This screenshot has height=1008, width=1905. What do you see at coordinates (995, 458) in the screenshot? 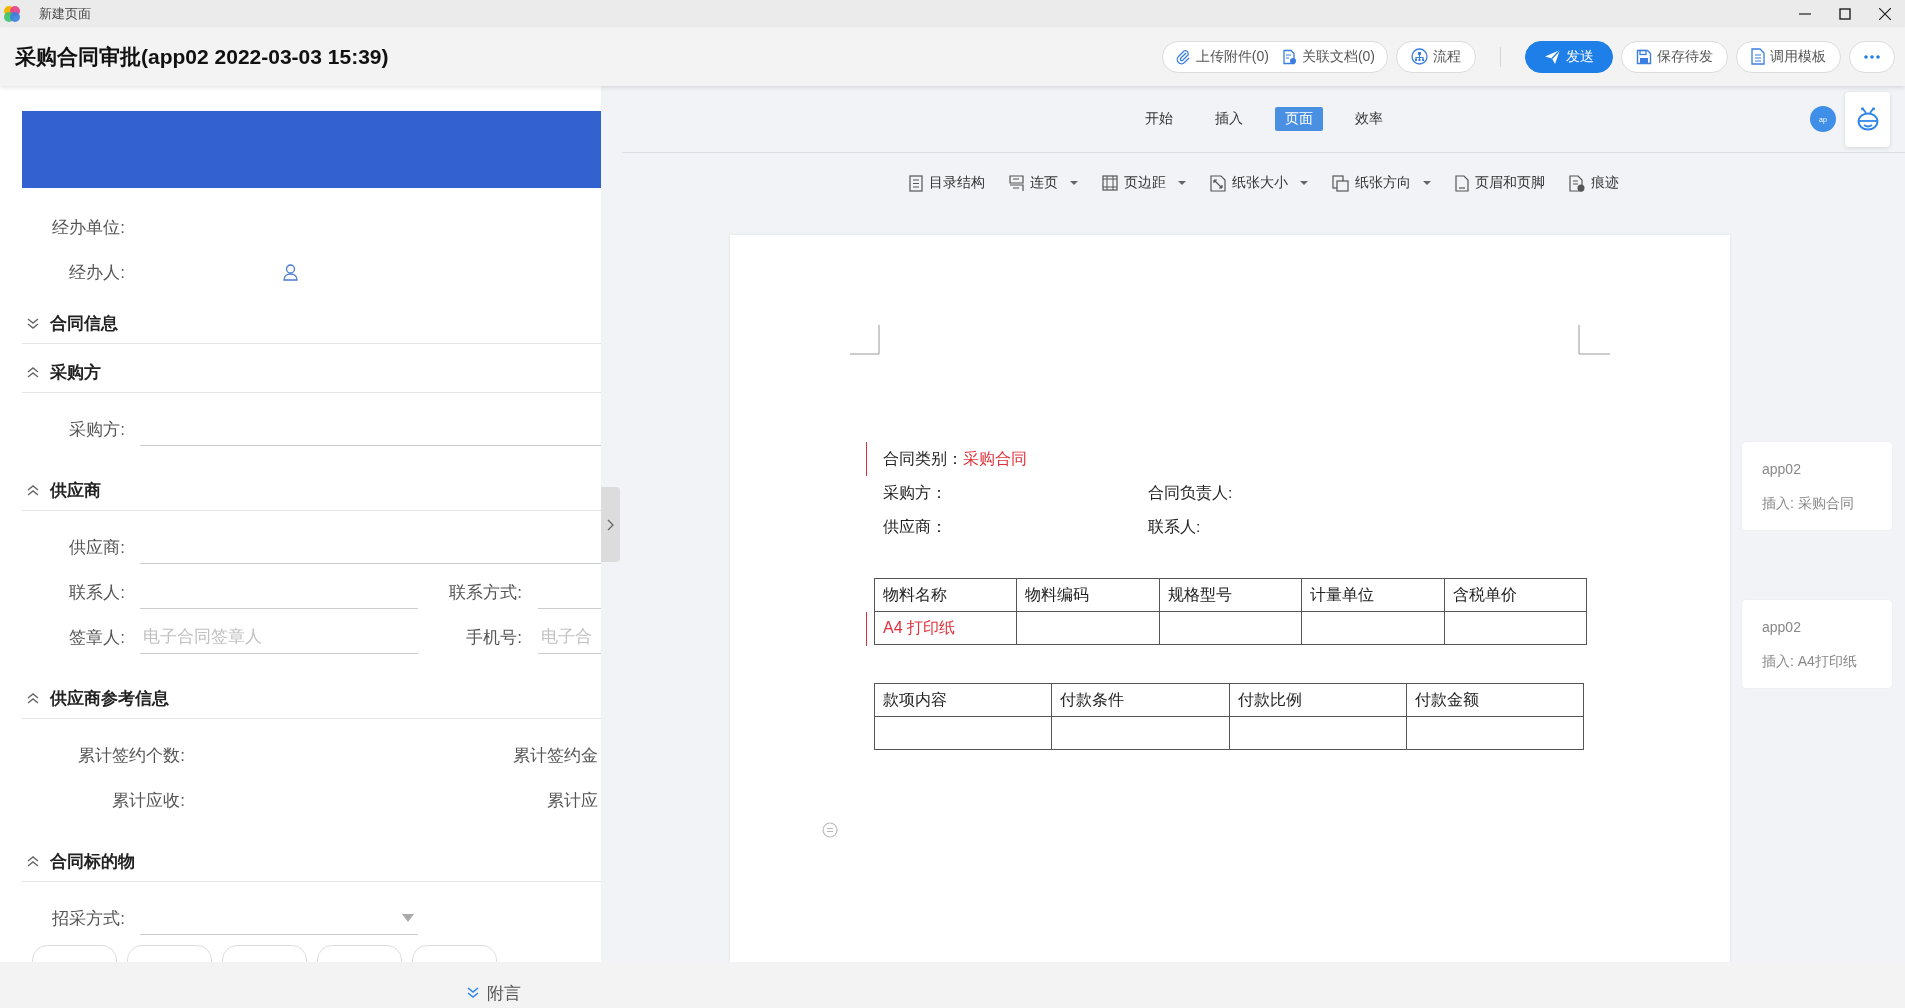
I see `field-value: 采购合同` at bounding box center [995, 458].